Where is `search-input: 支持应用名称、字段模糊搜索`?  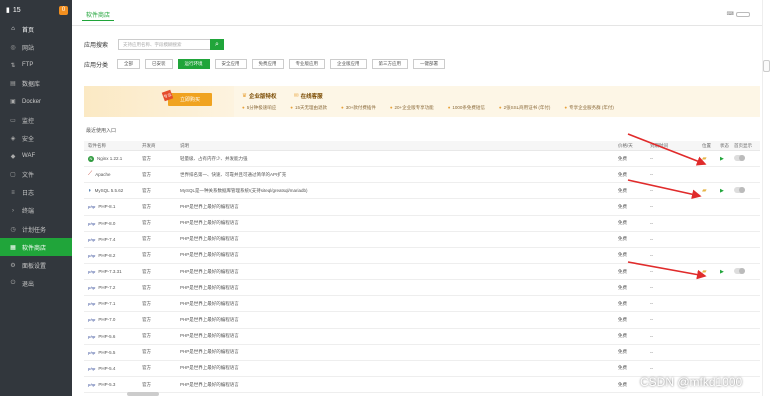 search-input: 支持应用名称、字段模糊搜索 is located at coordinates (164, 44).